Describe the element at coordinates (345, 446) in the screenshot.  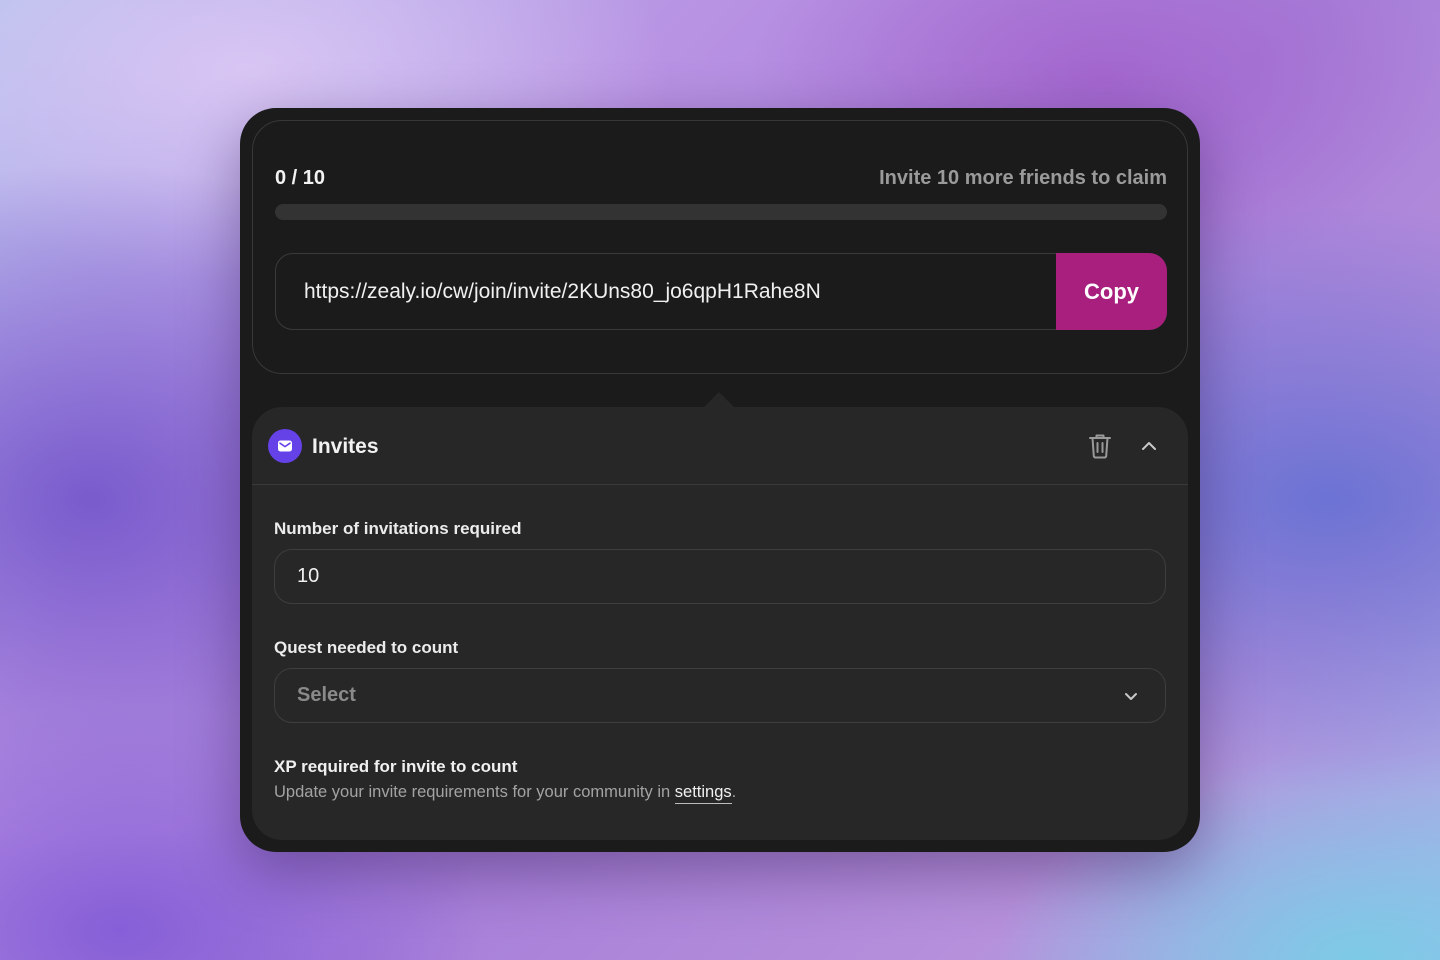
I see `invites-panel-title: Invites` at that location.